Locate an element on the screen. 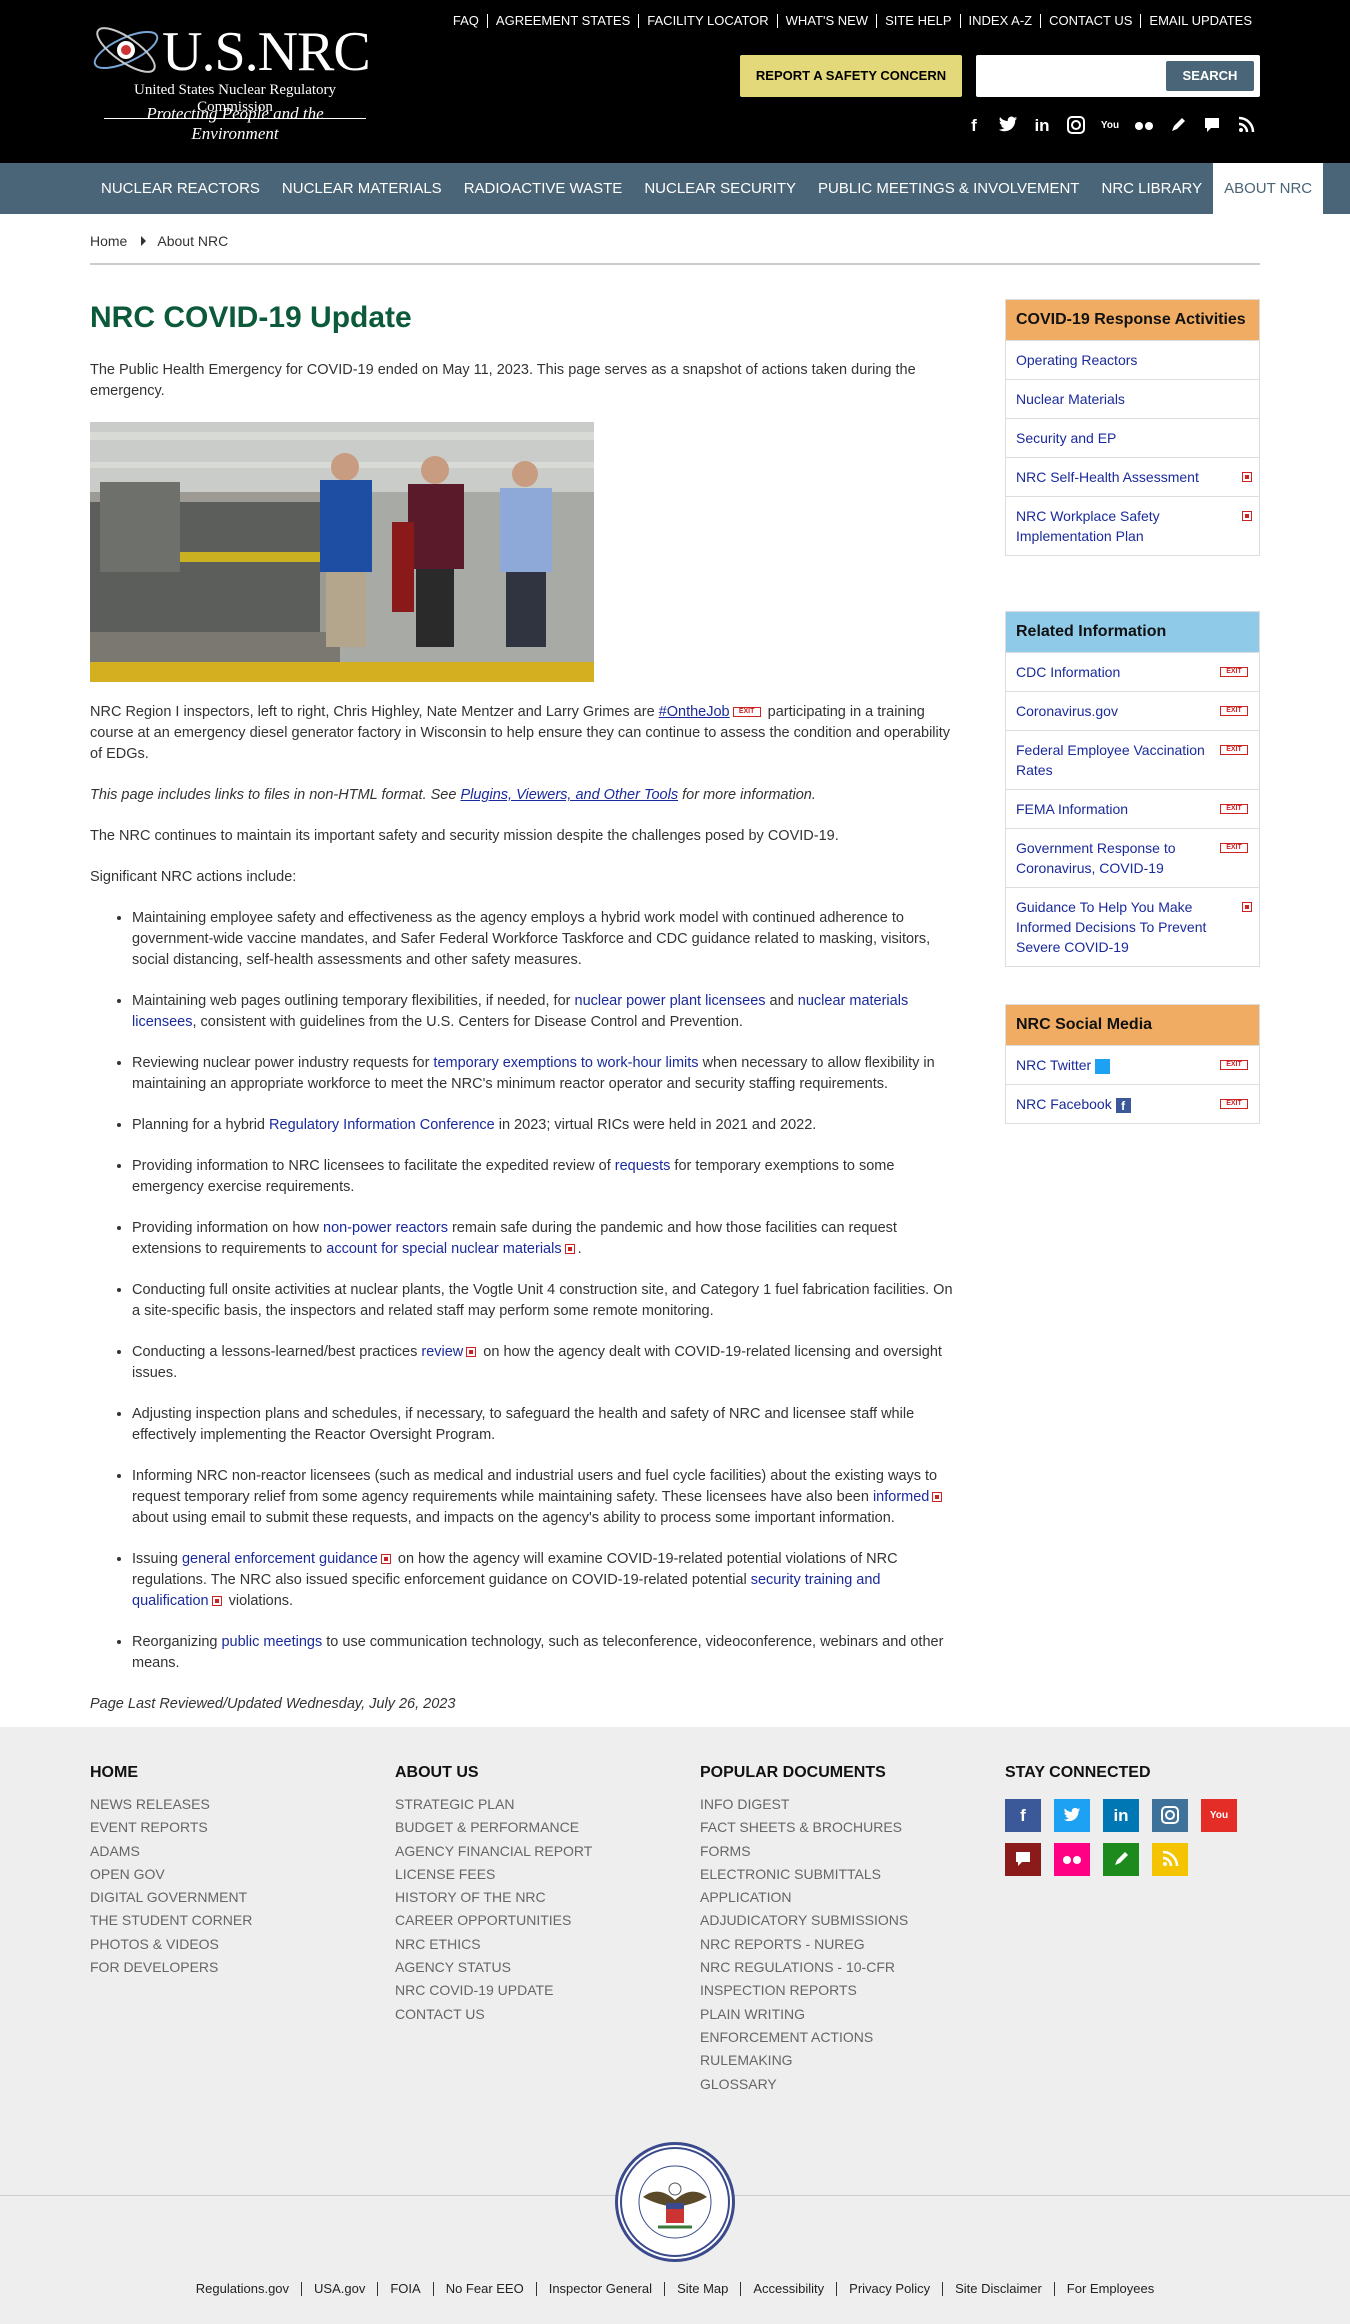 Image resolution: width=1350 pixels, height=2324 pixels. footer-link: CAREER OPPORTUNITIES is located at coordinates (493, 1920).